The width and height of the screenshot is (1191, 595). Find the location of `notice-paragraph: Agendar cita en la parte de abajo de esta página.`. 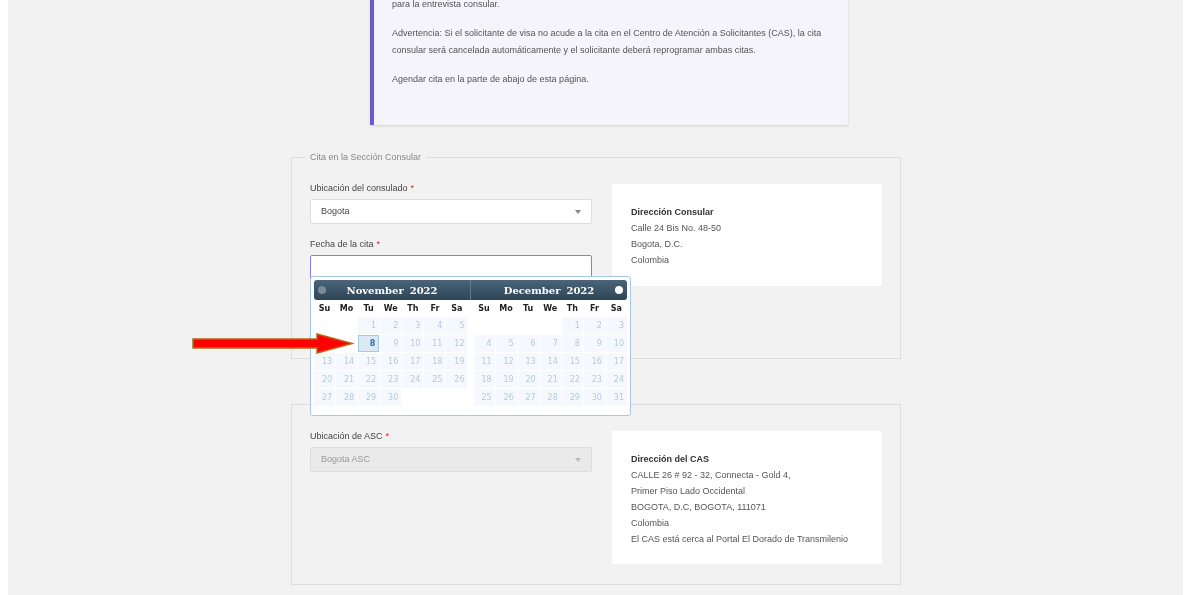

notice-paragraph: Agendar cita en la parte de abajo de esta página. is located at coordinates (491, 79).